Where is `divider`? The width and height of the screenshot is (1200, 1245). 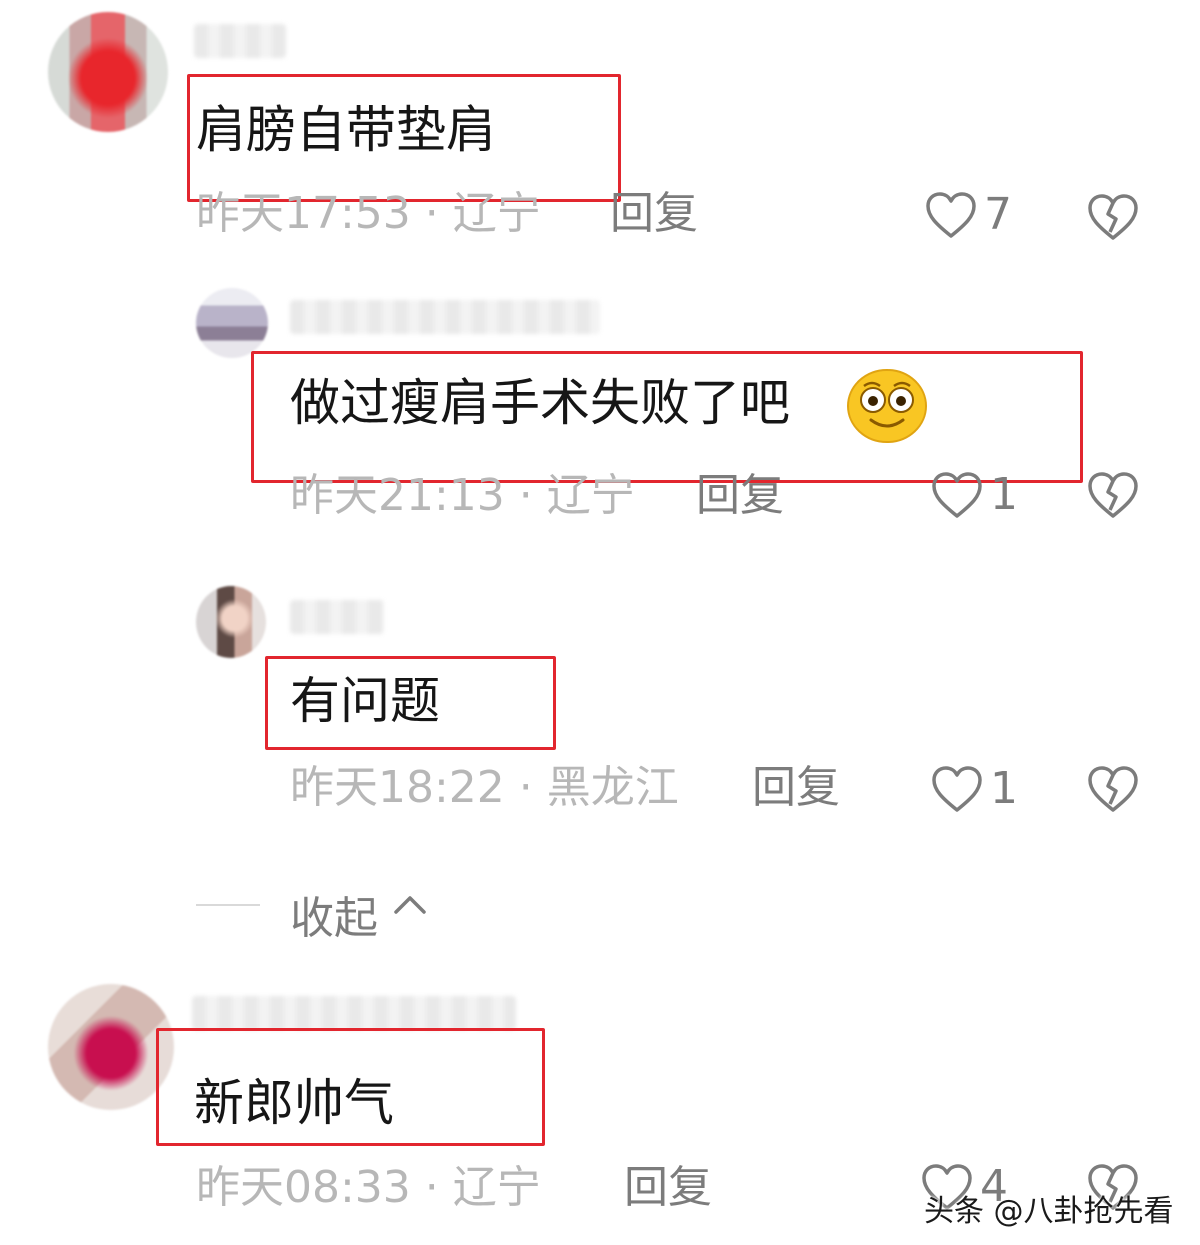
divider is located at coordinates (228, 905).